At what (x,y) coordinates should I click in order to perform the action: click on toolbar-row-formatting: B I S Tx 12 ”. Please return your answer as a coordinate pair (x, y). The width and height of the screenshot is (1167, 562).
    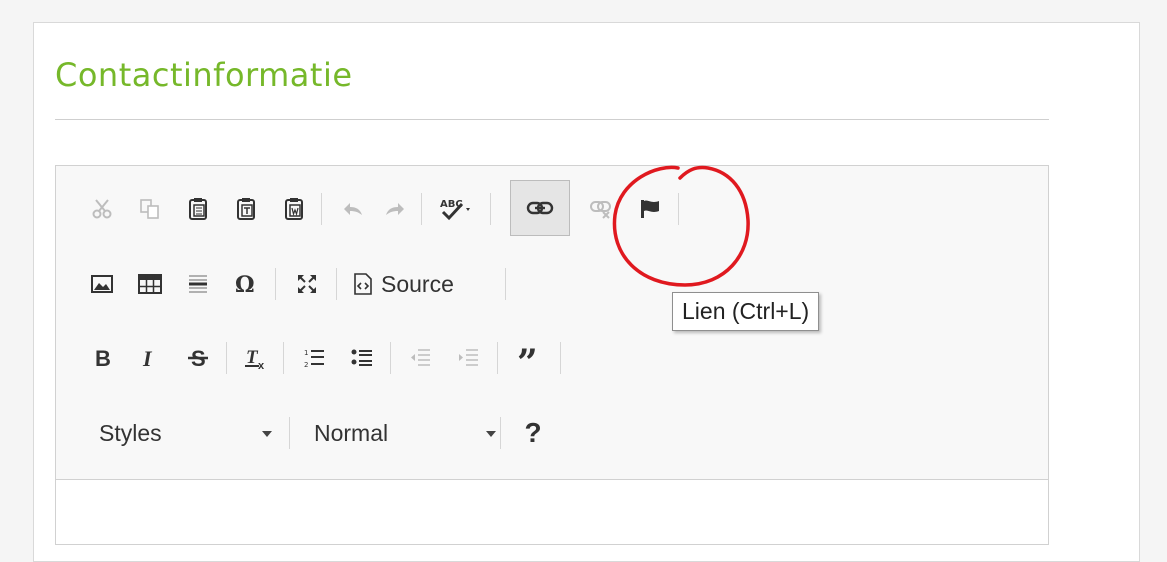
    Looking at the image, I should click on (552, 358).